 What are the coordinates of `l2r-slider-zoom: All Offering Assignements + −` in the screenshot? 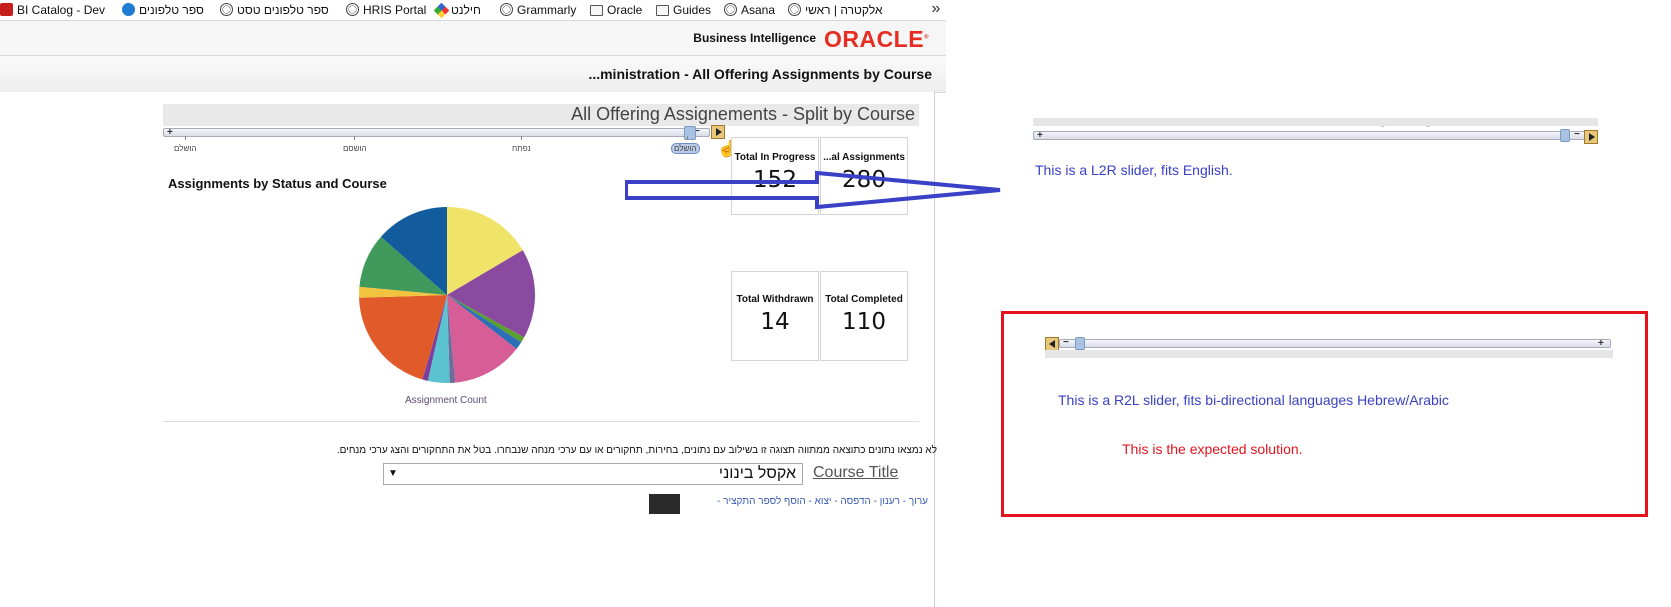 It's located at (1315, 132).